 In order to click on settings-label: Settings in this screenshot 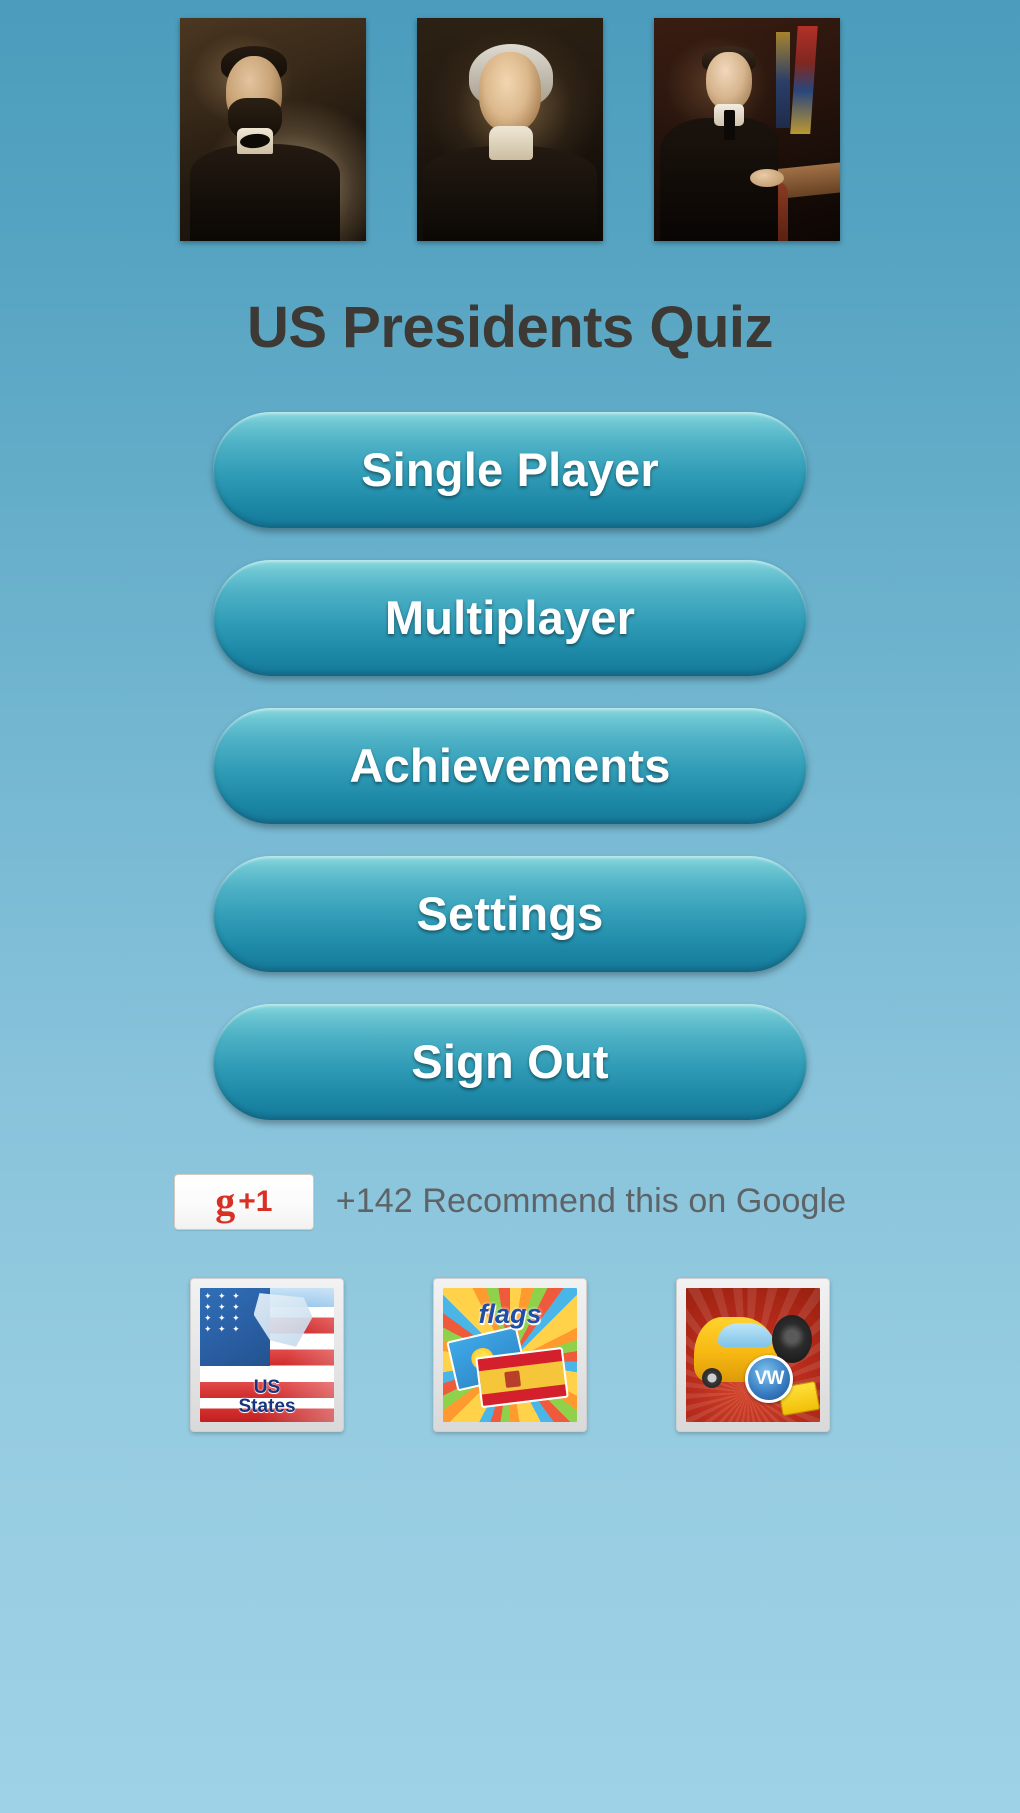, I will do `click(510, 914)`.